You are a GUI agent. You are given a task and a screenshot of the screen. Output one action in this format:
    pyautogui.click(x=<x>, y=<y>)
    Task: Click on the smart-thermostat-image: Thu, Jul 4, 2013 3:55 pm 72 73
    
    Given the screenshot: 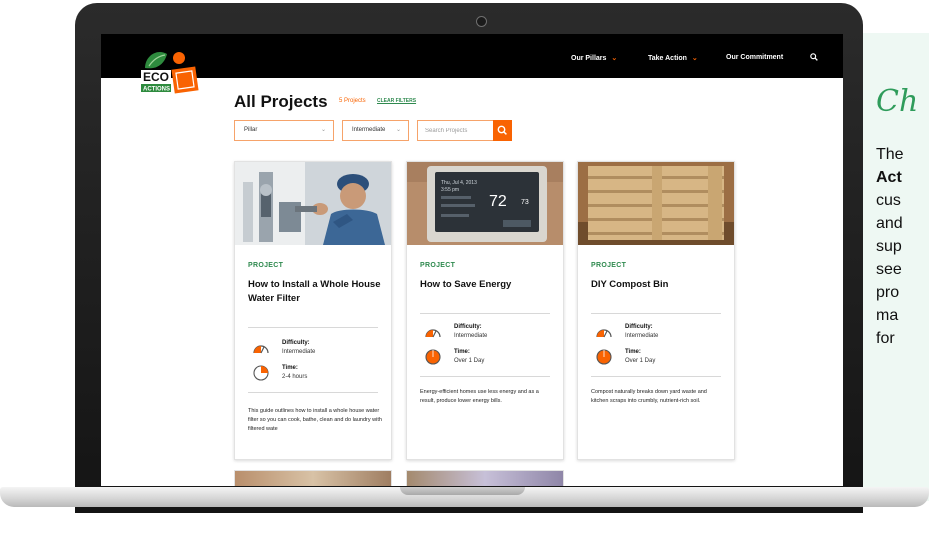 What is the action you would take?
    pyautogui.click(x=485, y=203)
    